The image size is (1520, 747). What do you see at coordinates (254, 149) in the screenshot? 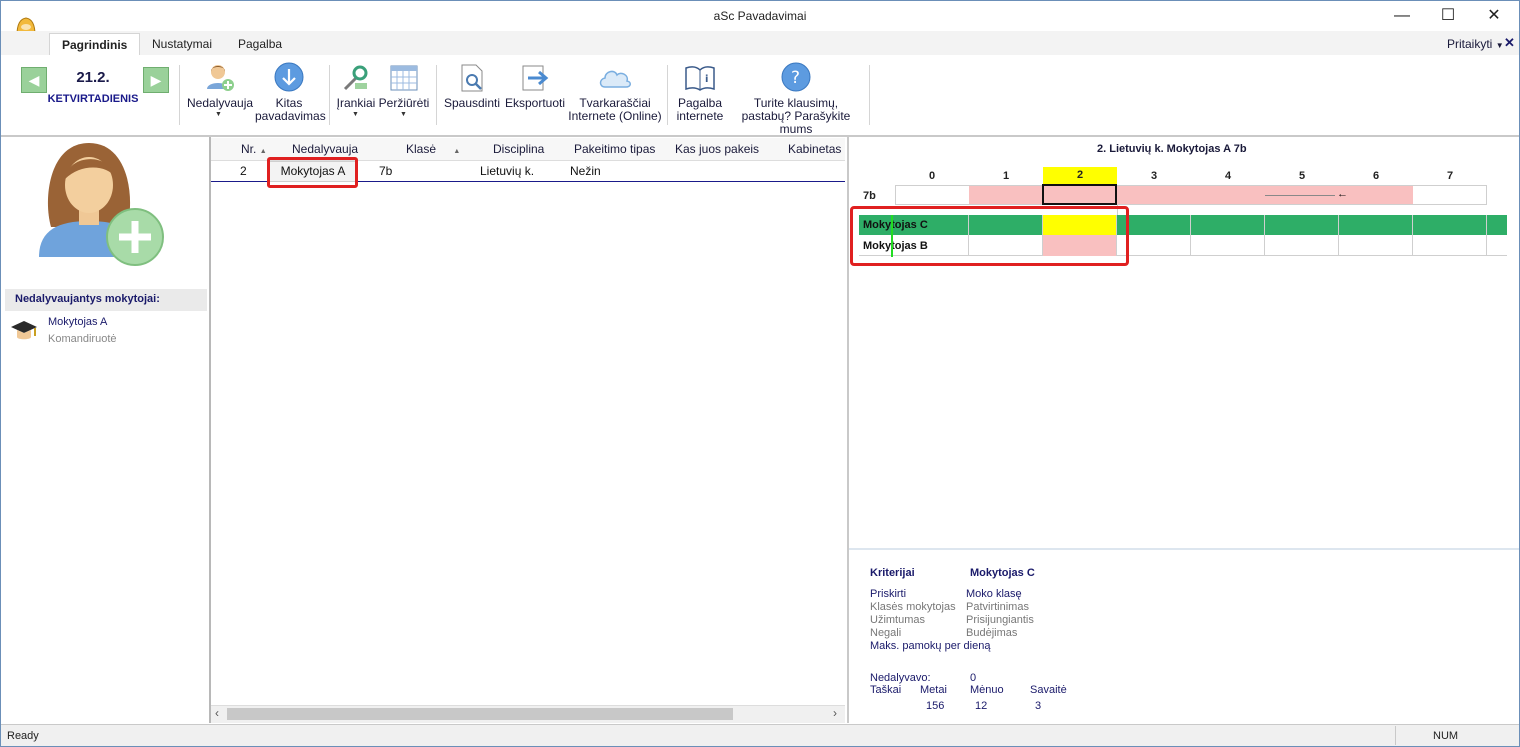
I see `column-header-nr: Nr. ▲` at bounding box center [254, 149].